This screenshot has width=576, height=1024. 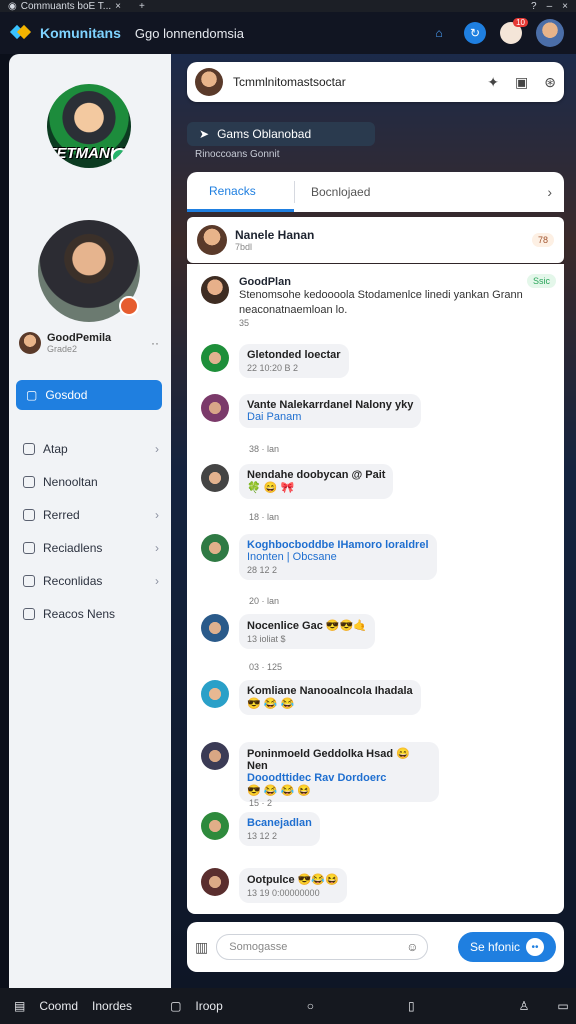 What do you see at coordinates (475, 33) in the screenshot?
I see `refresh-icon: ↻` at bounding box center [475, 33].